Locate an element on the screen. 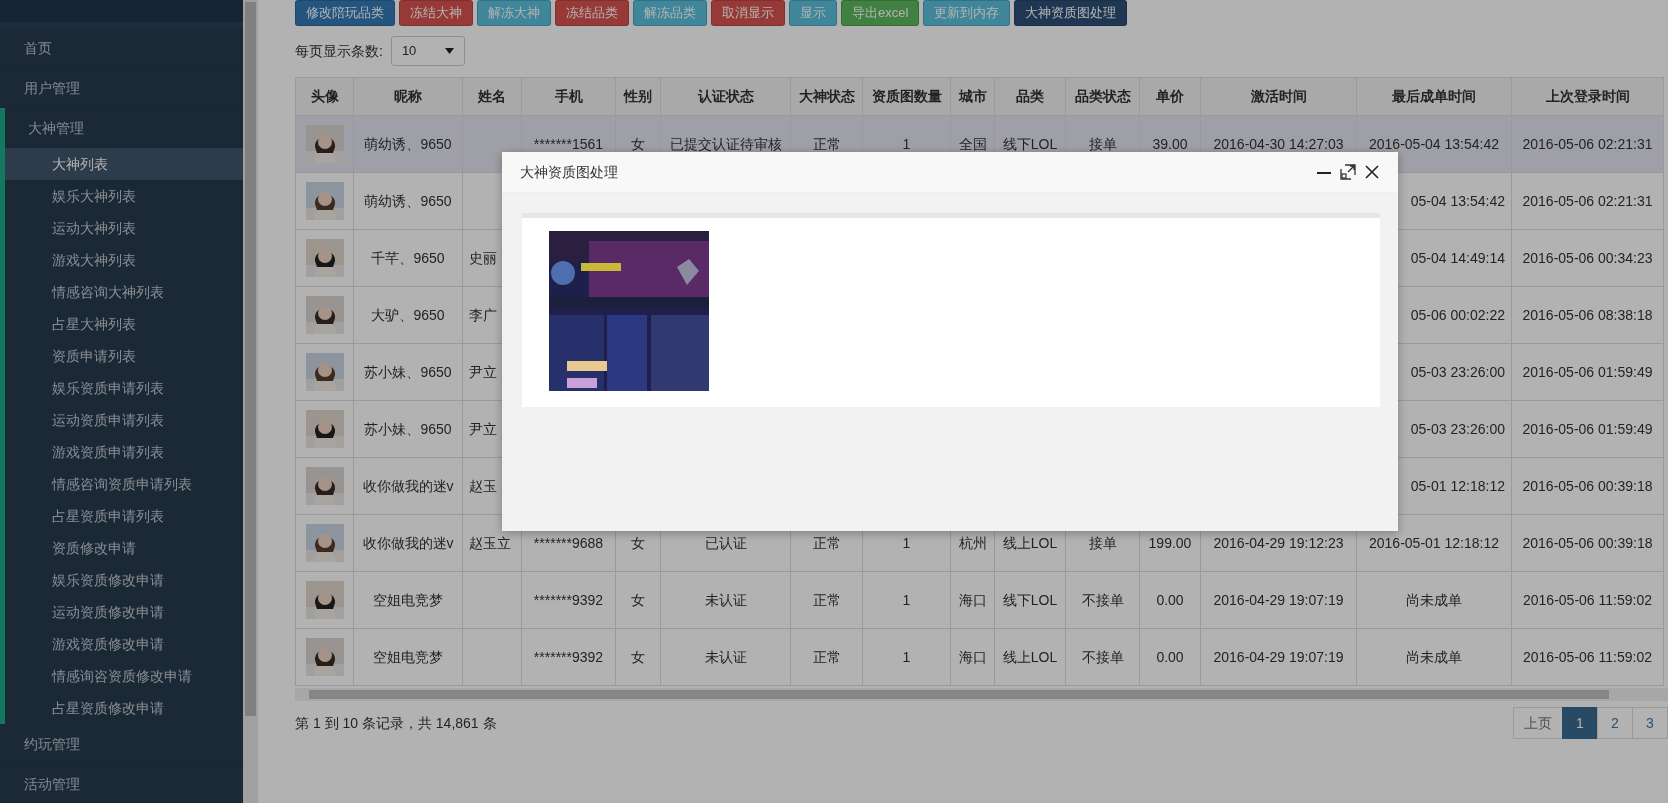 The width and height of the screenshot is (1668, 803). table-cell: 39.00 is located at coordinates (1170, 143).